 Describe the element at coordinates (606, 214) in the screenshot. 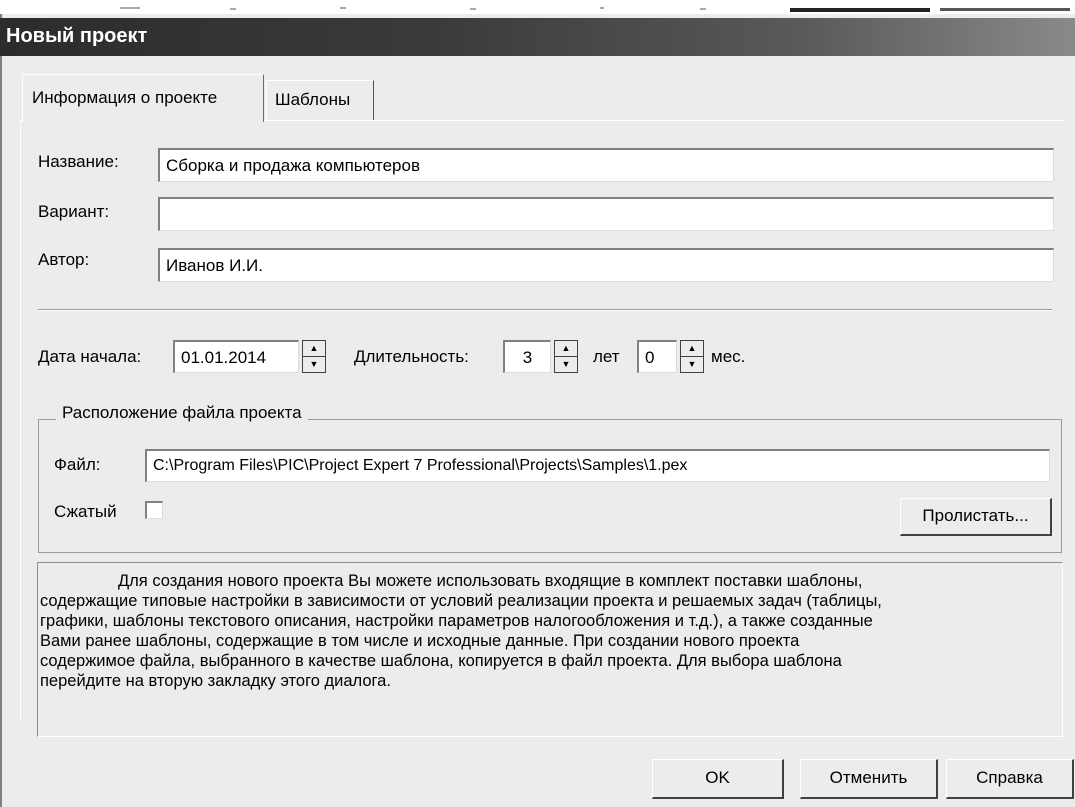

I see `variant-input` at that location.